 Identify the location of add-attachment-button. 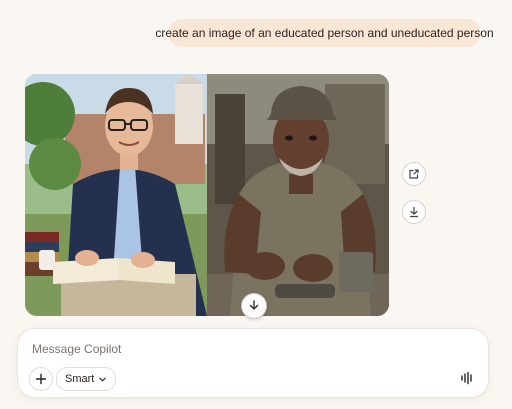
(41, 379).